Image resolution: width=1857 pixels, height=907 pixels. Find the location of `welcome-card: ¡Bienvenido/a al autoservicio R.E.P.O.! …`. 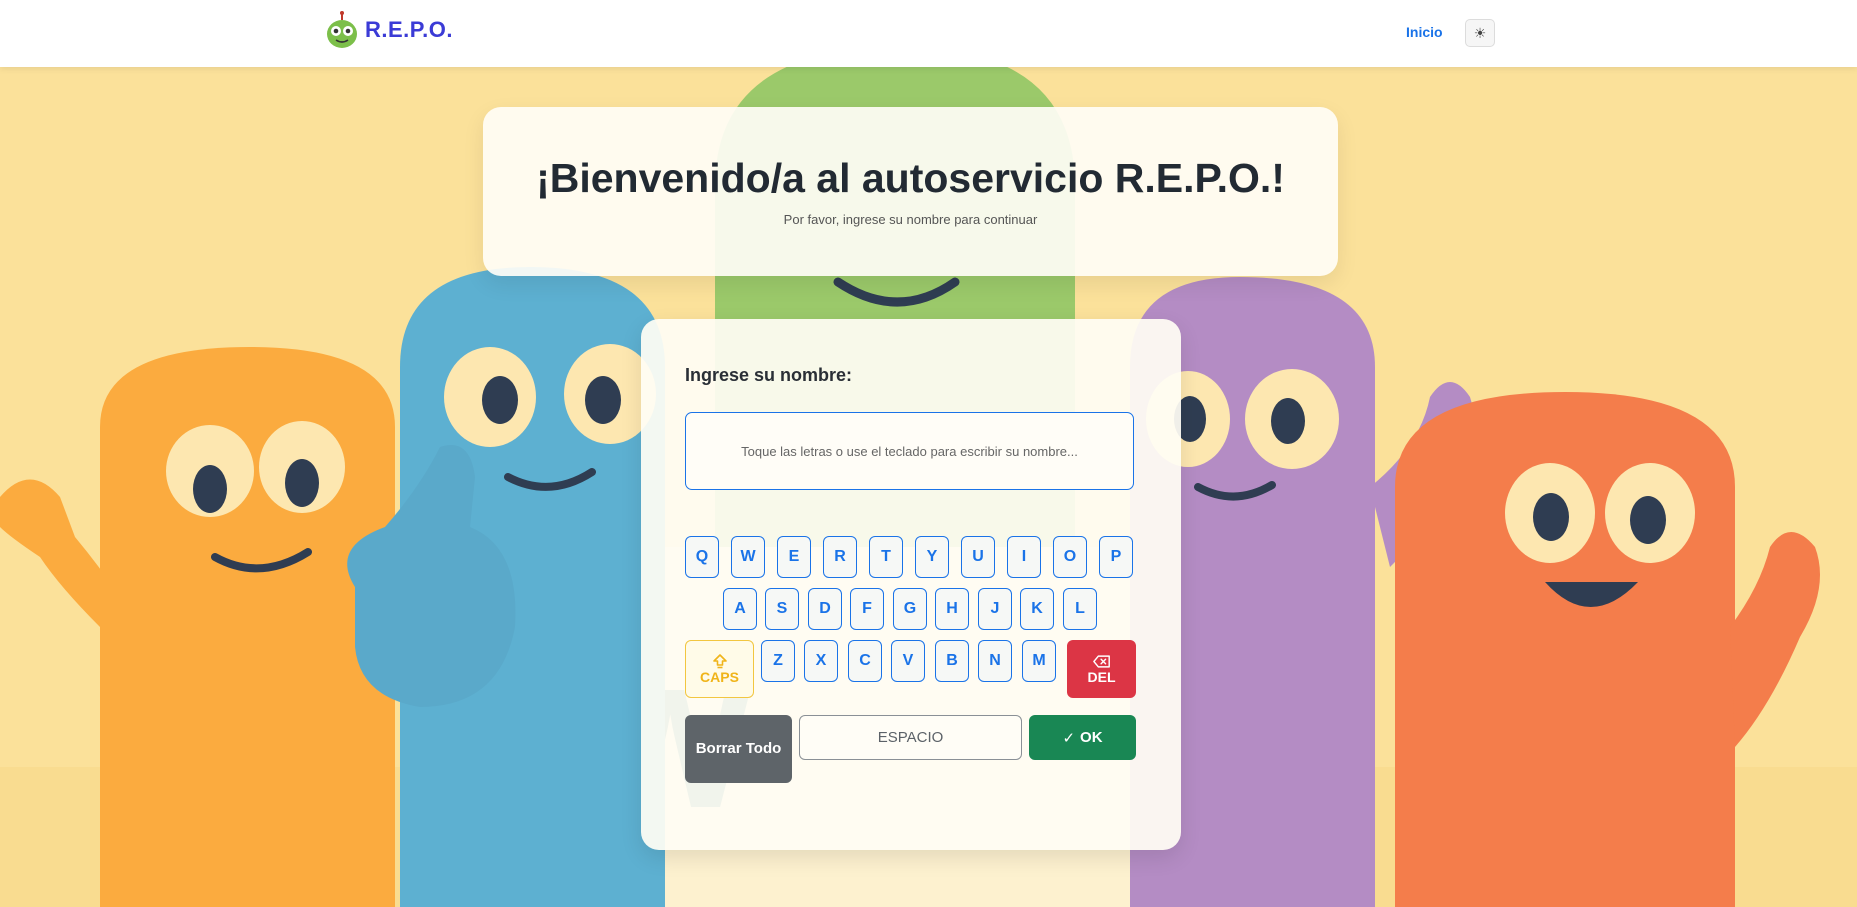

welcome-card: ¡Bienvenido/a al autoservicio R.E.P.O.! … is located at coordinates (910, 191).